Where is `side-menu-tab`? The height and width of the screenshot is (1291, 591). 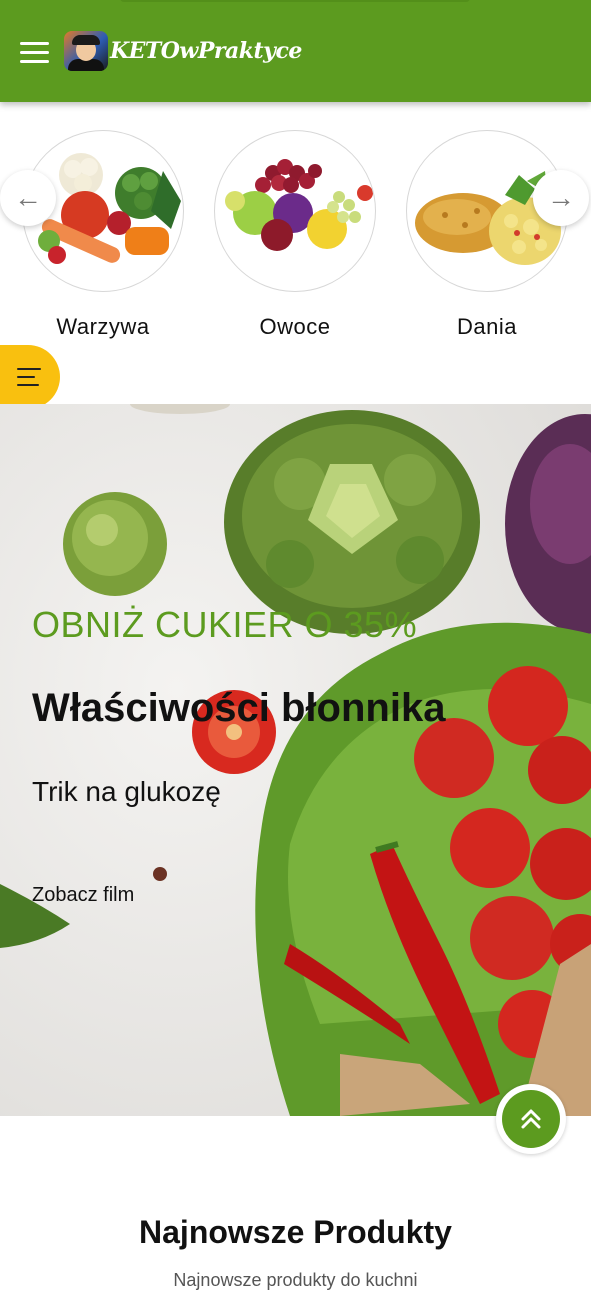
side-menu-tab is located at coordinates (30, 377).